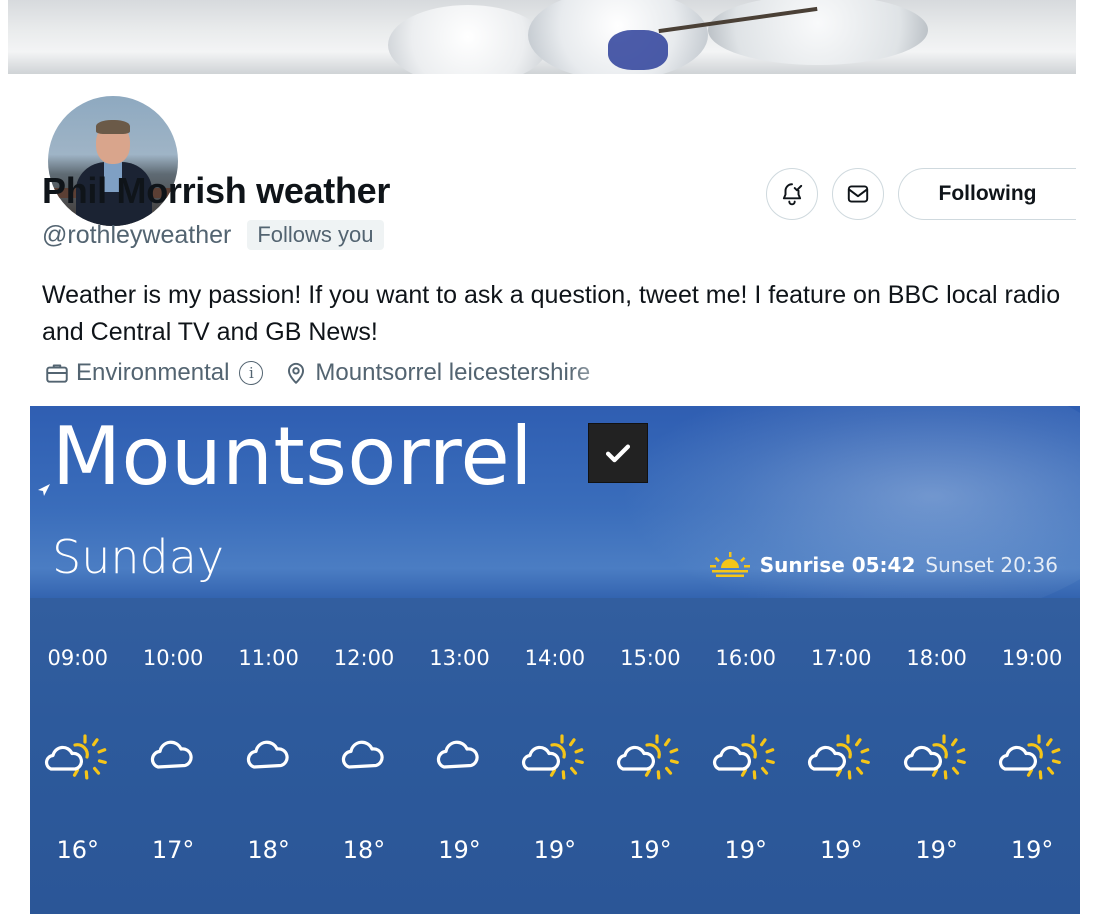  Describe the element at coordinates (453, 372) in the screenshot. I see `location-label: Mountsorrel leicestershire` at that location.